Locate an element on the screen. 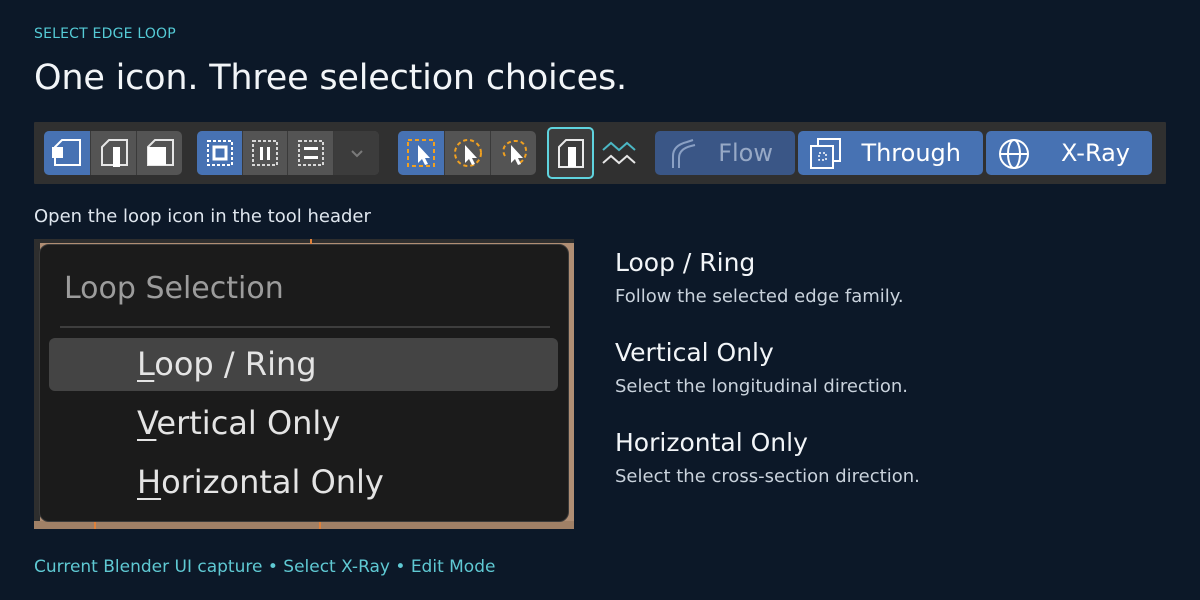 This screenshot has height=600, width=1200. face-select-button is located at coordinates (159, 153).